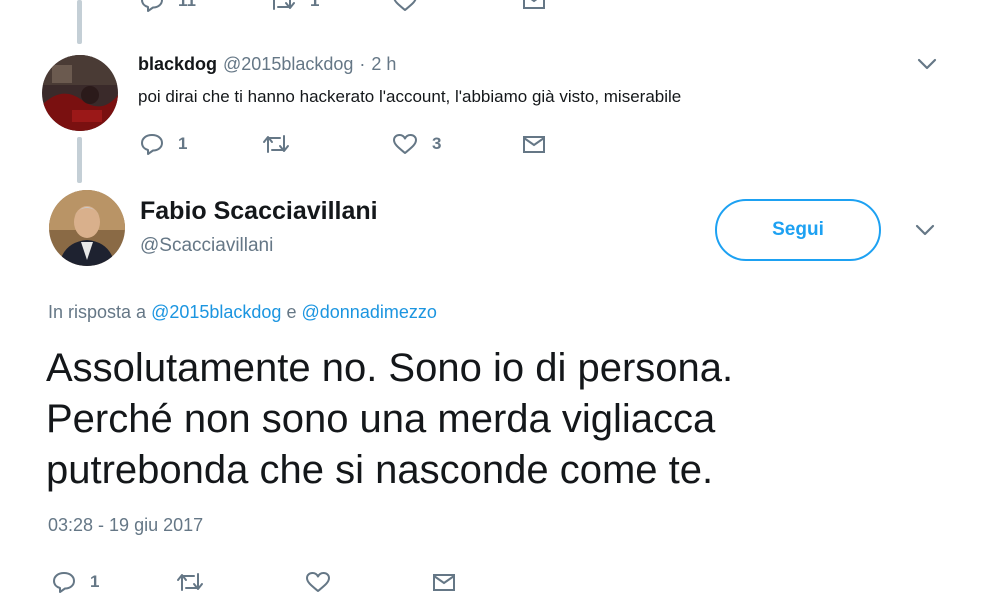 This screenshot has height=603, width=990. Describe the element at coordinates (381, 419) in the screenshot. I see `tweet-text-line: Perché non sono una merda vigliacca` at that location.